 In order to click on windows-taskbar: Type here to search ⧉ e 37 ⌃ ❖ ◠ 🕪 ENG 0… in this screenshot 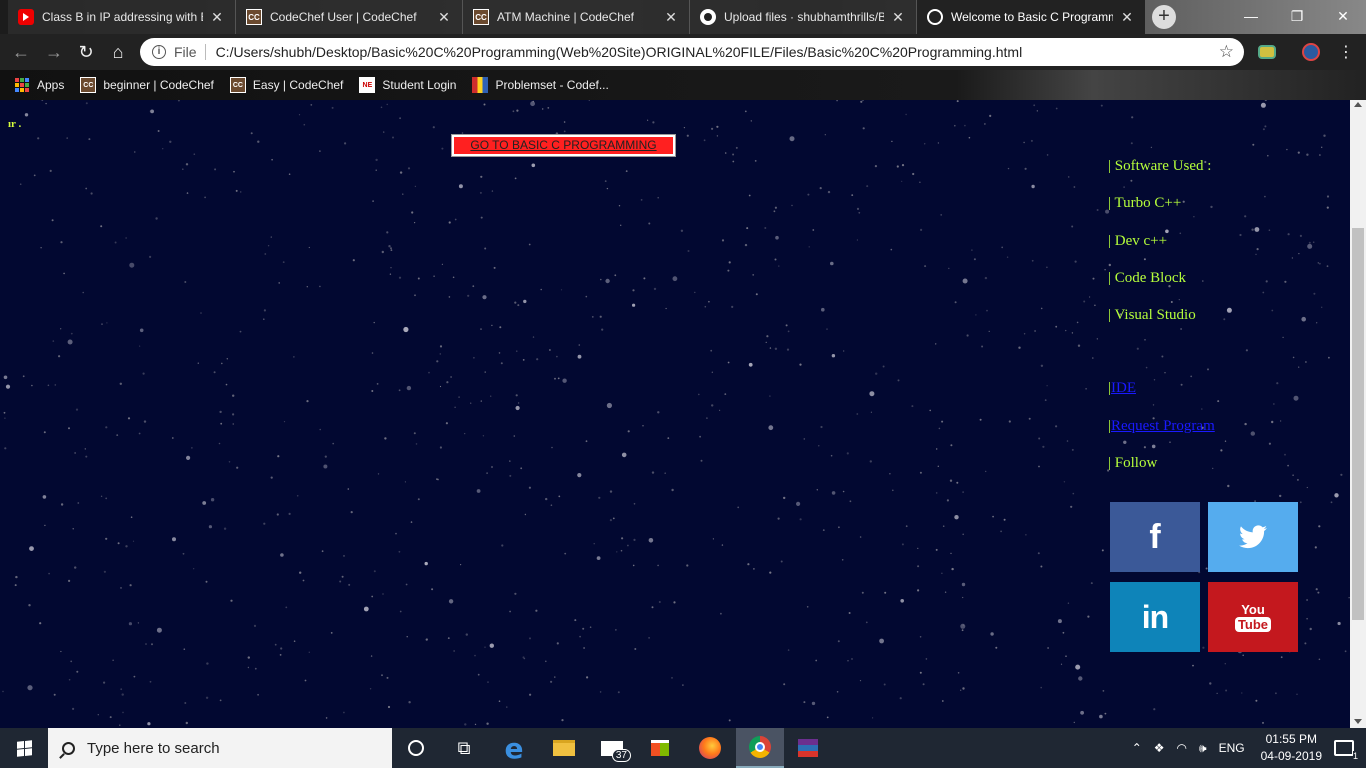, I will do `click(683, 748)`.